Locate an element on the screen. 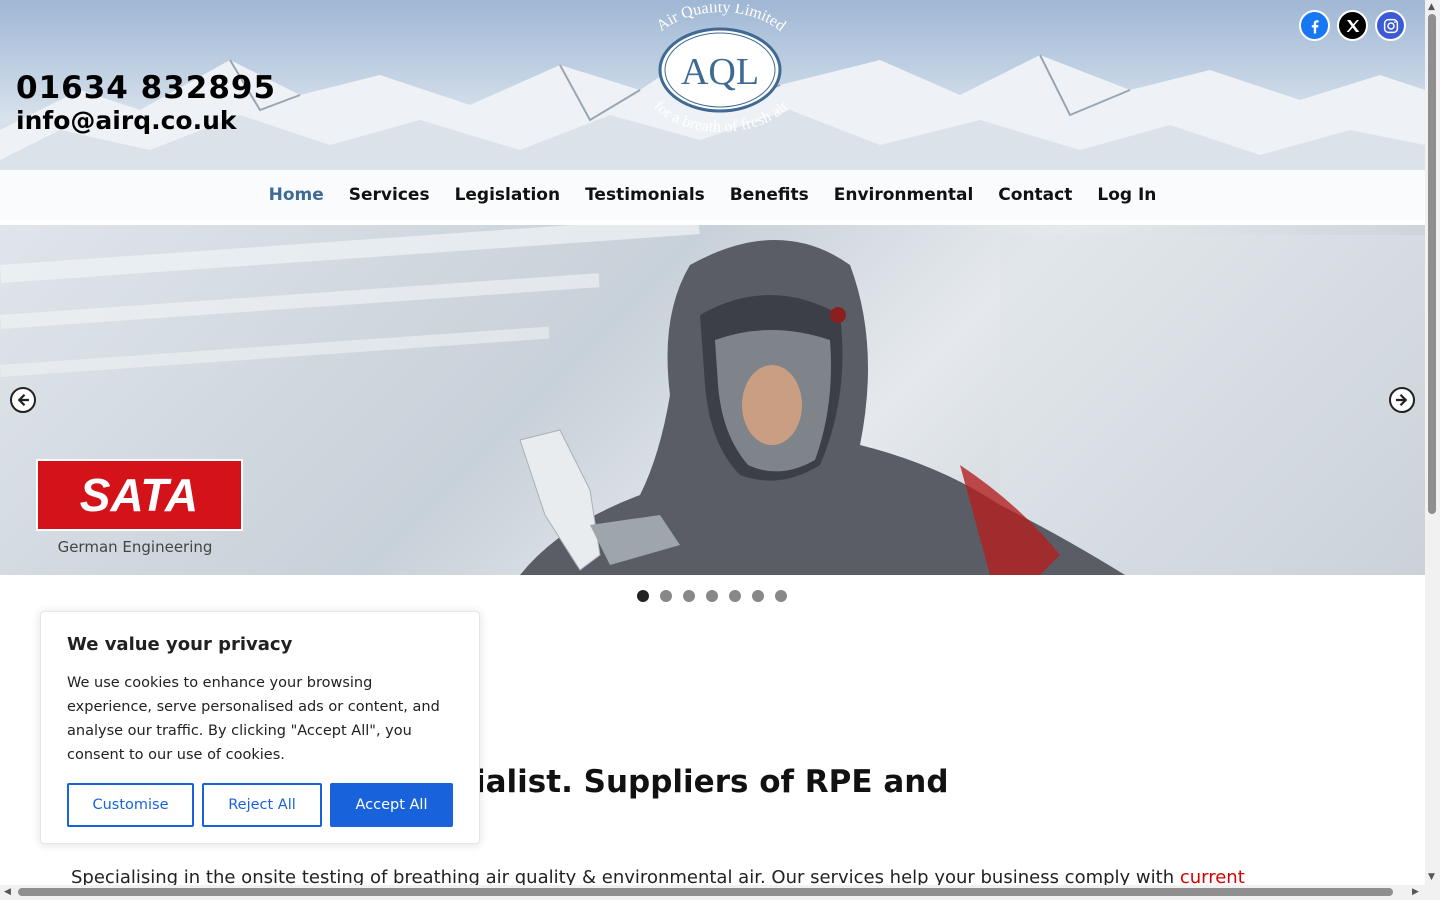 This screenshot has width=1440, height=900. arrow-right-icon is located at coordinates (1402, 400).